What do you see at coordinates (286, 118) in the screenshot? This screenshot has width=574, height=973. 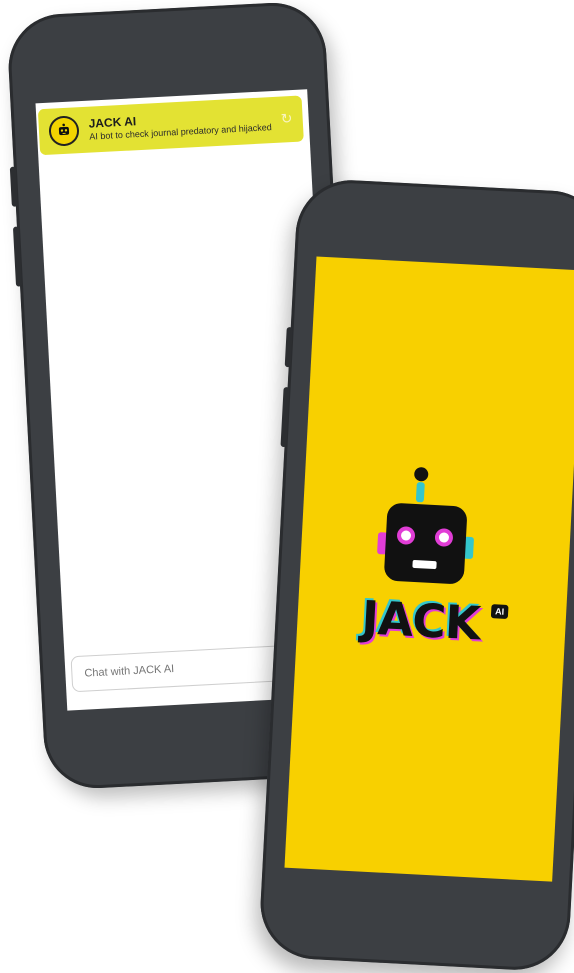 I see `refresh-icon: ↻` at bounding box center [286, 118].